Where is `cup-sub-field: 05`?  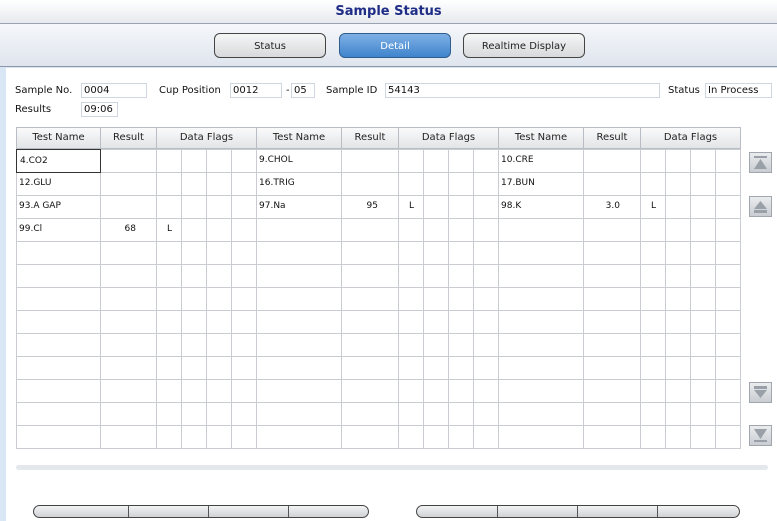 cup-sub-field: 05 is located at coordinates (303, 90).